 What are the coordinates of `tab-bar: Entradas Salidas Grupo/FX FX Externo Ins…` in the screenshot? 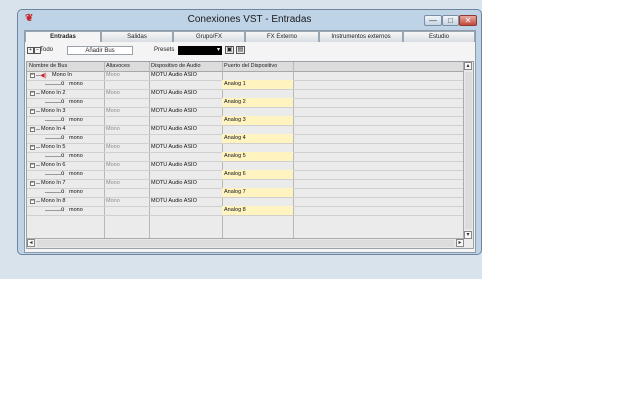 It's located at (250, 37).